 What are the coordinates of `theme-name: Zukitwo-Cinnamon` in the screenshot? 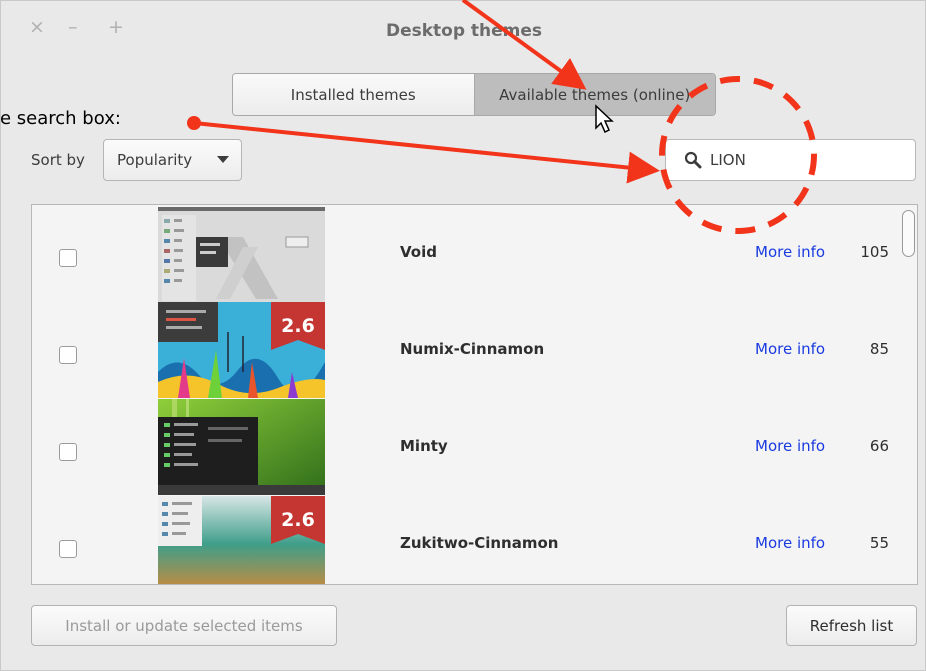 It's located at (479, 543).